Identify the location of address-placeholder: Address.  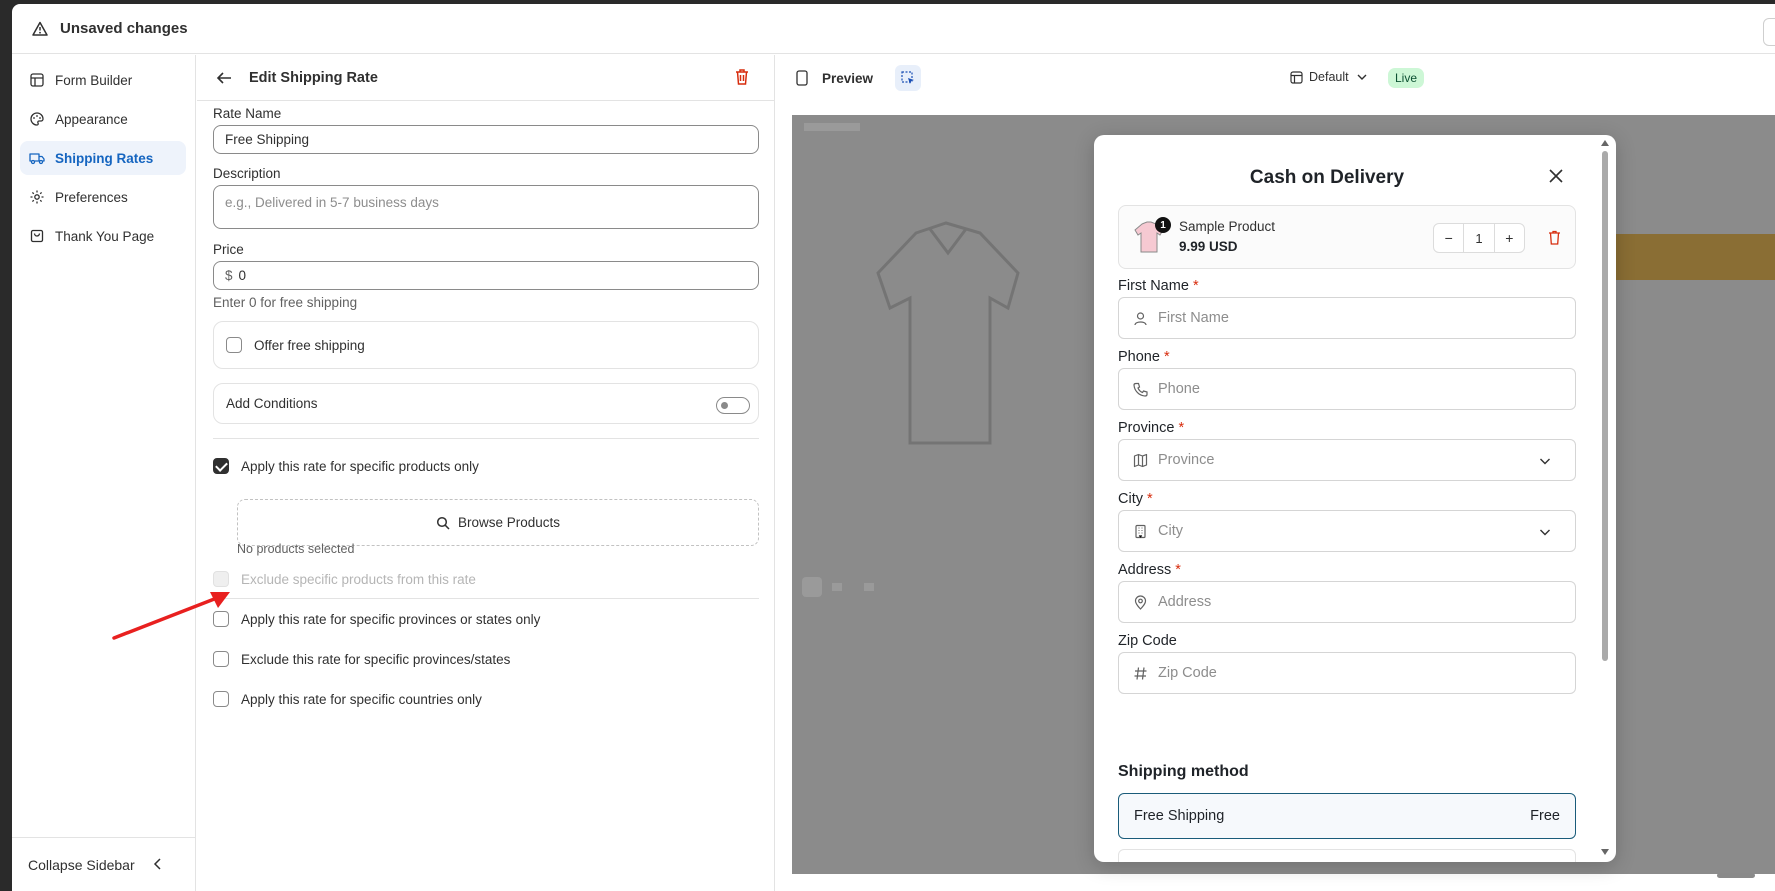
(1185, 602).